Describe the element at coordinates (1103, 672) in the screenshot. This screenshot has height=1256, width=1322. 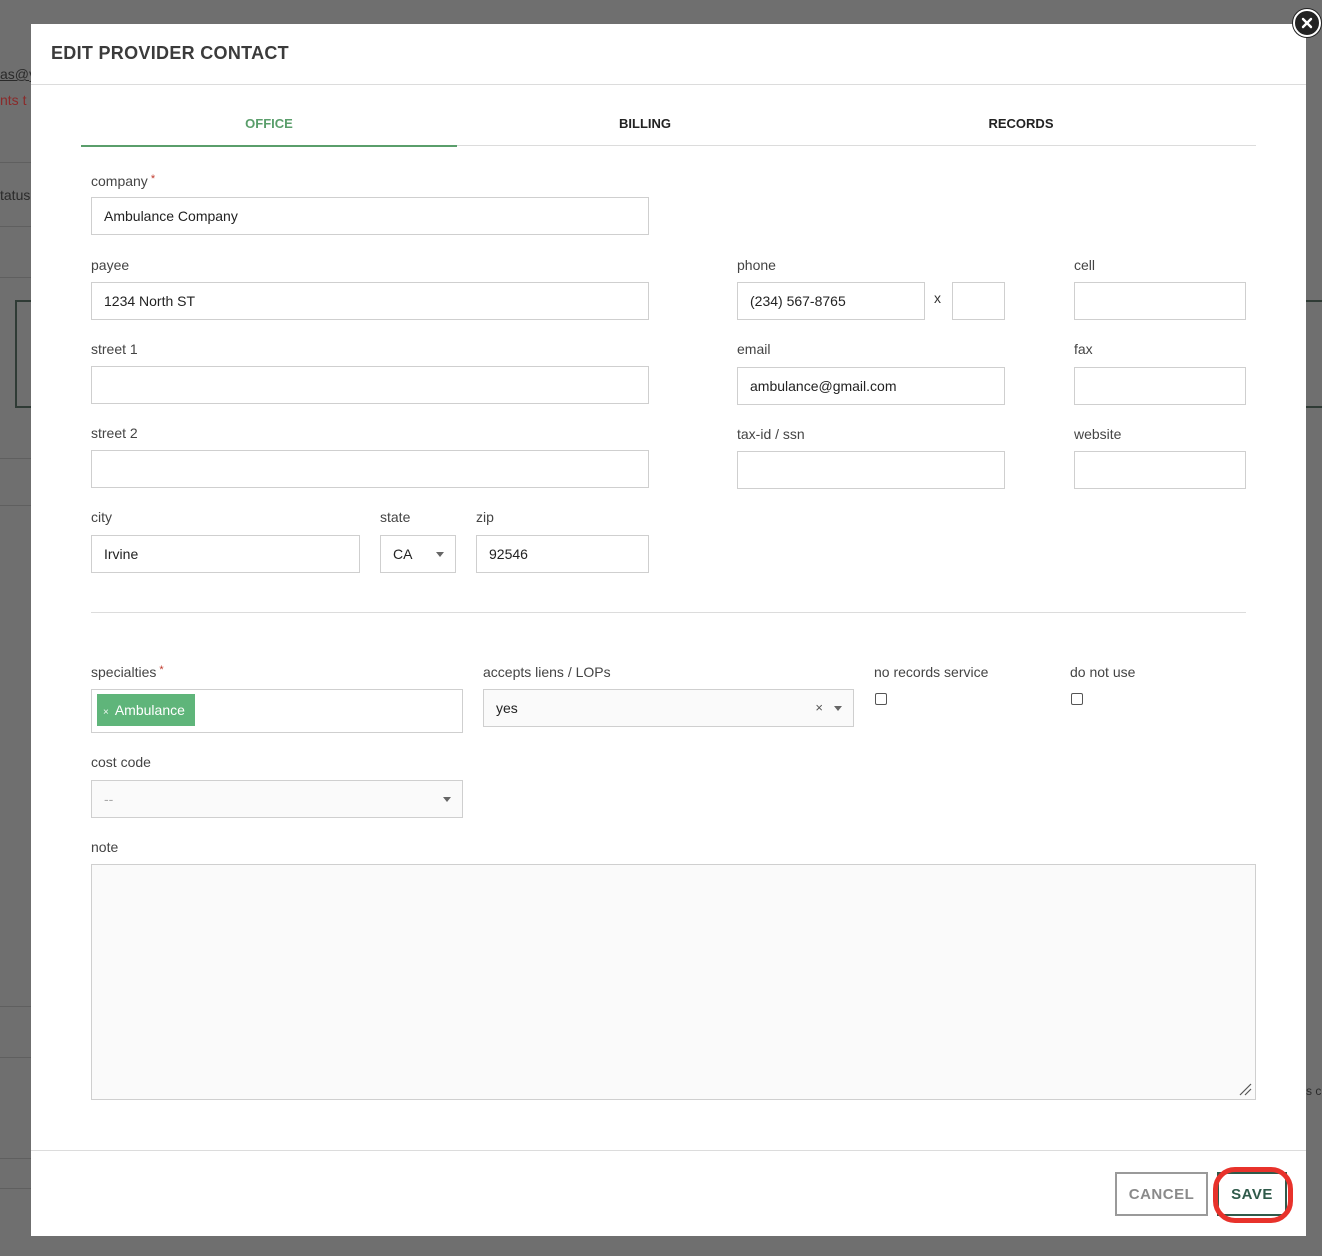
I see `do-not-use-label: do not use` at that location.